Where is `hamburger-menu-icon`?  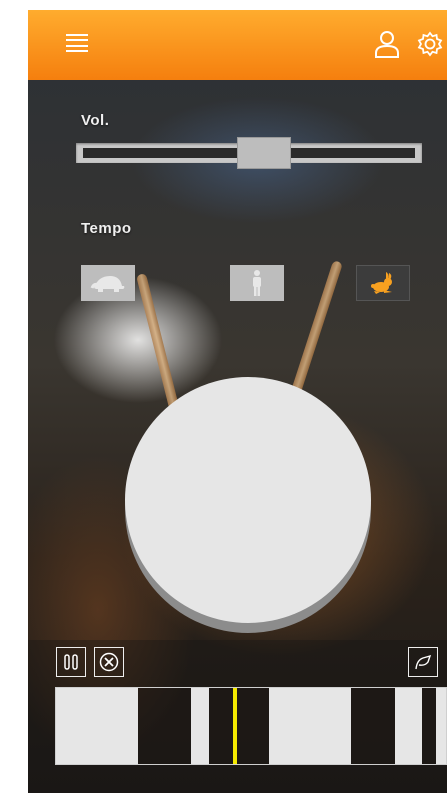
hamburger-menu-icon is located at coordinates (77, 43).